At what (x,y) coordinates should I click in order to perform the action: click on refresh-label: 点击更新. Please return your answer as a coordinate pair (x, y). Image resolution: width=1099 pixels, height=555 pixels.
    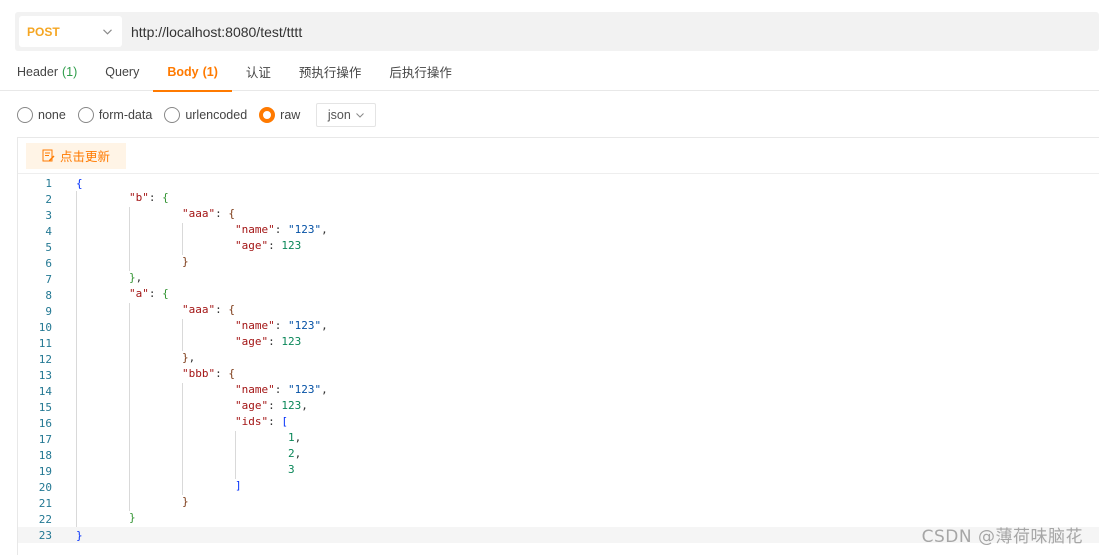
    Looking at the image, I should click on (85, 156).